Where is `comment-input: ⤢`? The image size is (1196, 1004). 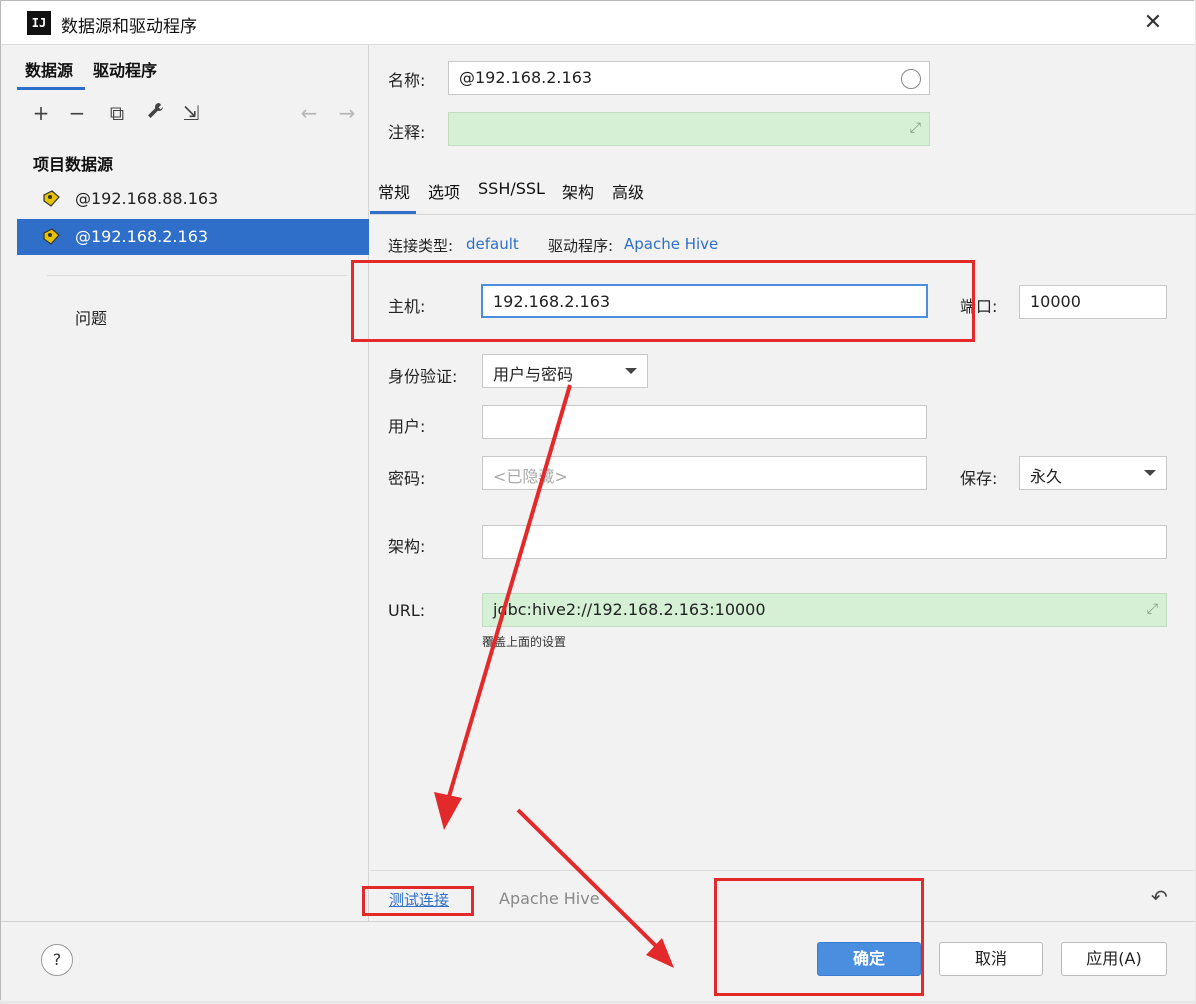
comment-input: ⤢ is located at coordinates (689, 129).